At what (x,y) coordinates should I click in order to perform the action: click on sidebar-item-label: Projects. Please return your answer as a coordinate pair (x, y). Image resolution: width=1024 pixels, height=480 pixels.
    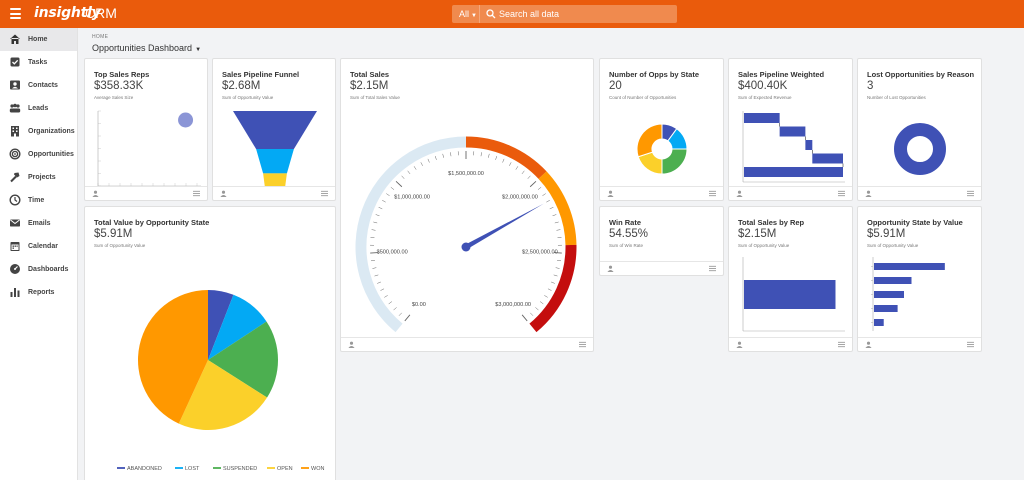
    Looking at the image, I should click on (42, 177).